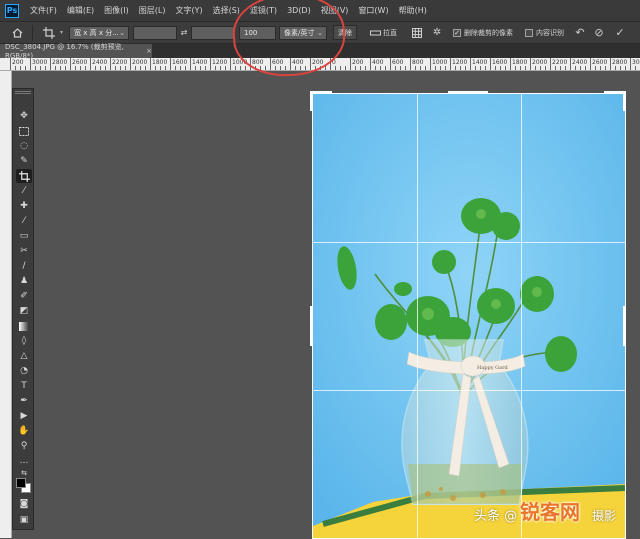  Describe the element at coordinates (24, 281) in the screenshot. I see `stamp-icon: ♟` at that location.